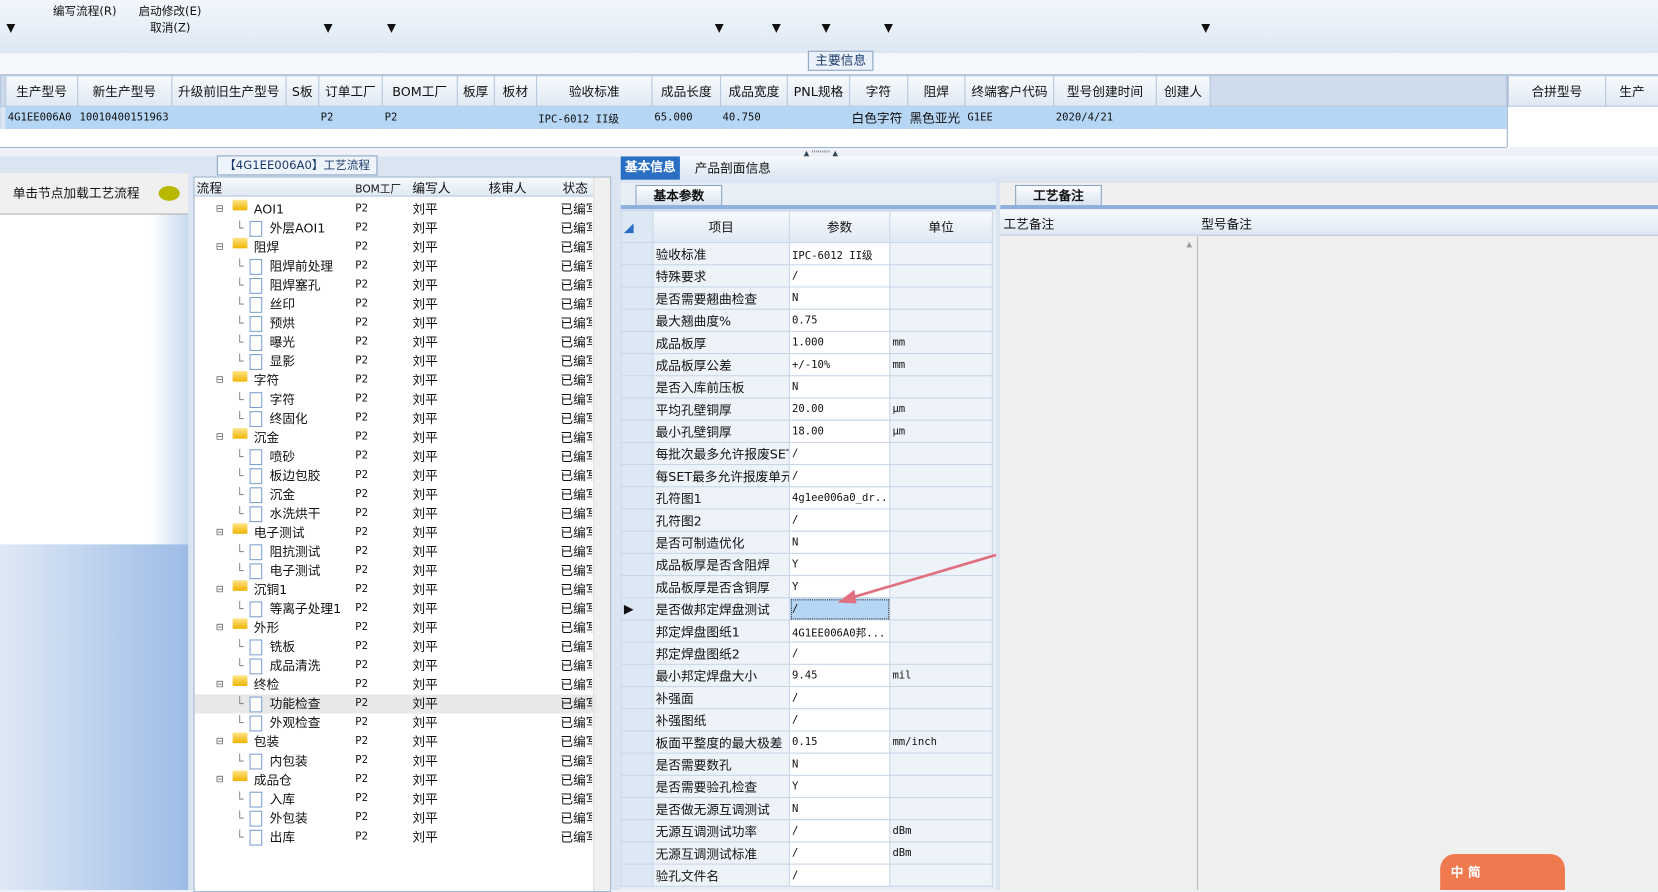  I want to click on param-row: 平均孔壁铜厚 20.00 μm, so click(806, 409).